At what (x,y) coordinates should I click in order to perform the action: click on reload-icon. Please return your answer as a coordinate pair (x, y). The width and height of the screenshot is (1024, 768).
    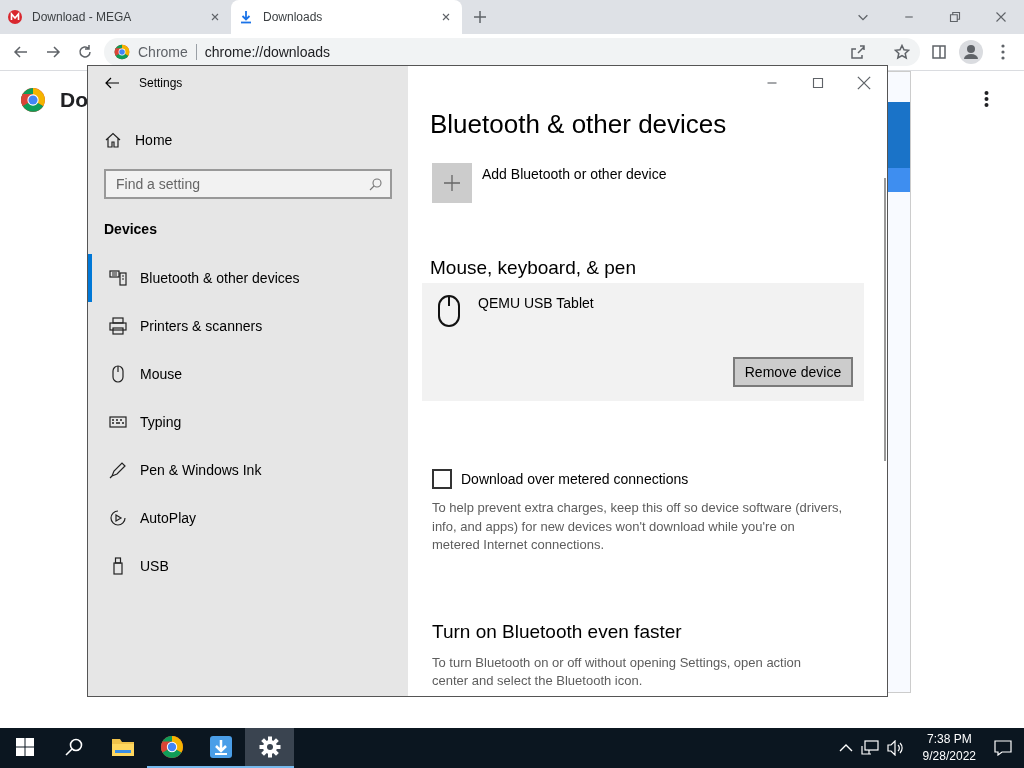
    Looking at the image, I should click on (85, 52).